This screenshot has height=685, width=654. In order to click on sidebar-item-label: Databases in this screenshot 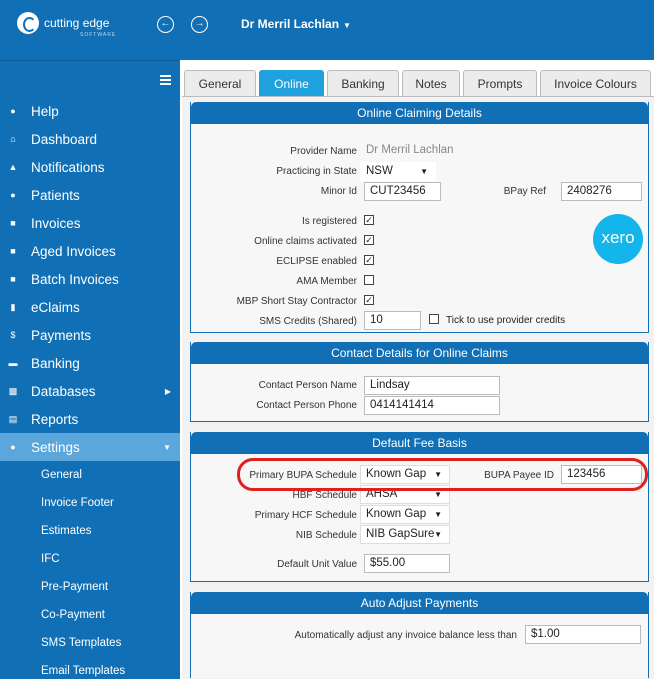, I will do `click(63, 391)`.